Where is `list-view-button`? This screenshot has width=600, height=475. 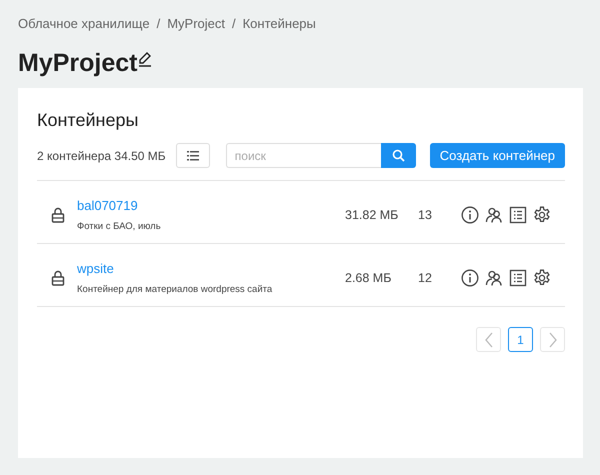
list-view-button is located at coordinates (193, 155).